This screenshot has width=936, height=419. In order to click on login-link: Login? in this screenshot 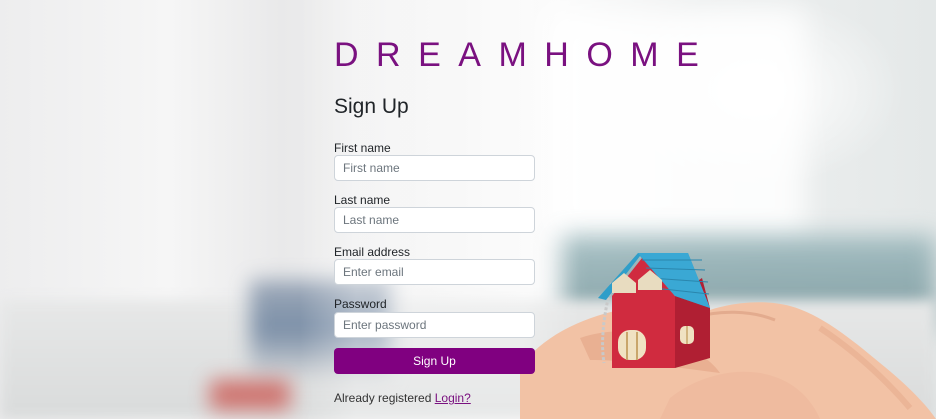, I will do `click(453, 398)`.